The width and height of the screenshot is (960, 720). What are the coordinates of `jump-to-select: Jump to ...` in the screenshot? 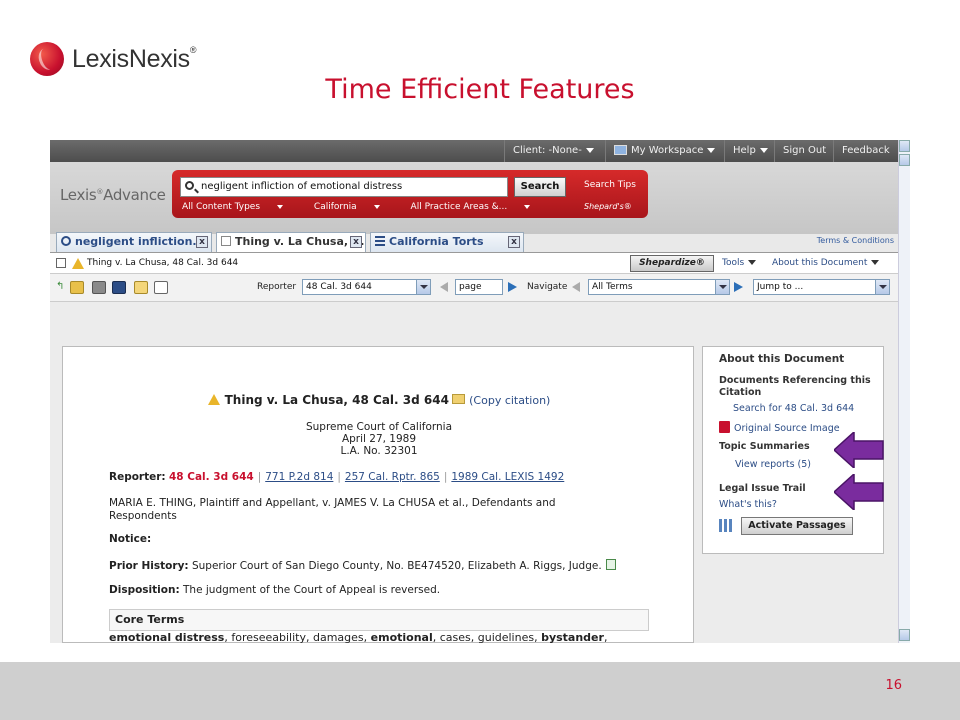 It's located at (821, 287).